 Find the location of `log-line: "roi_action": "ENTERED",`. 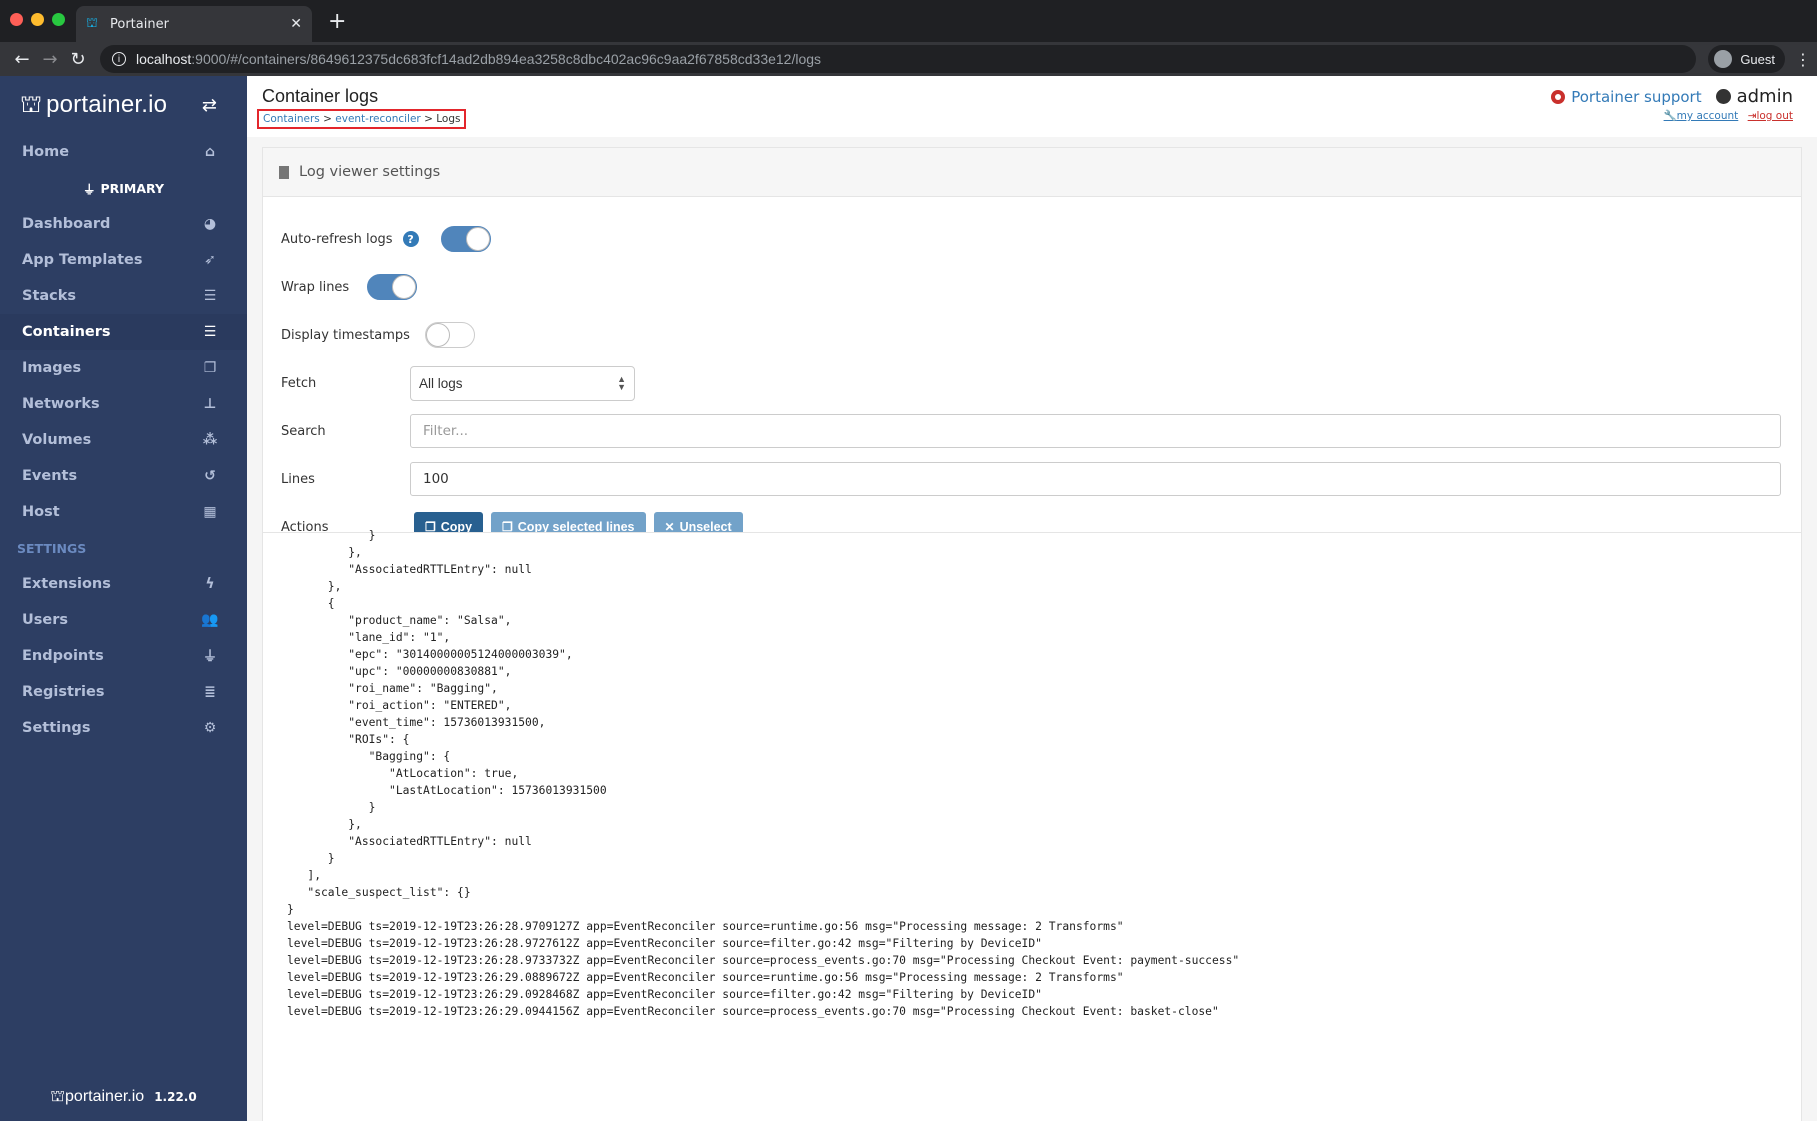

log-line: "roi_action": "ENTERED", is located at coordinates (1044, 705).